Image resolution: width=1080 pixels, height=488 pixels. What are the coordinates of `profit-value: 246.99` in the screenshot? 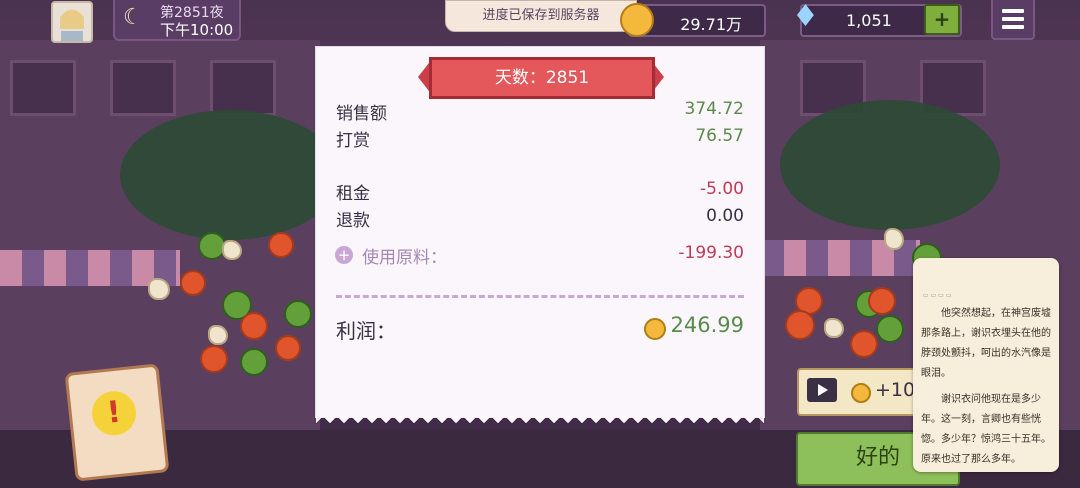 It's located at (707, 325).